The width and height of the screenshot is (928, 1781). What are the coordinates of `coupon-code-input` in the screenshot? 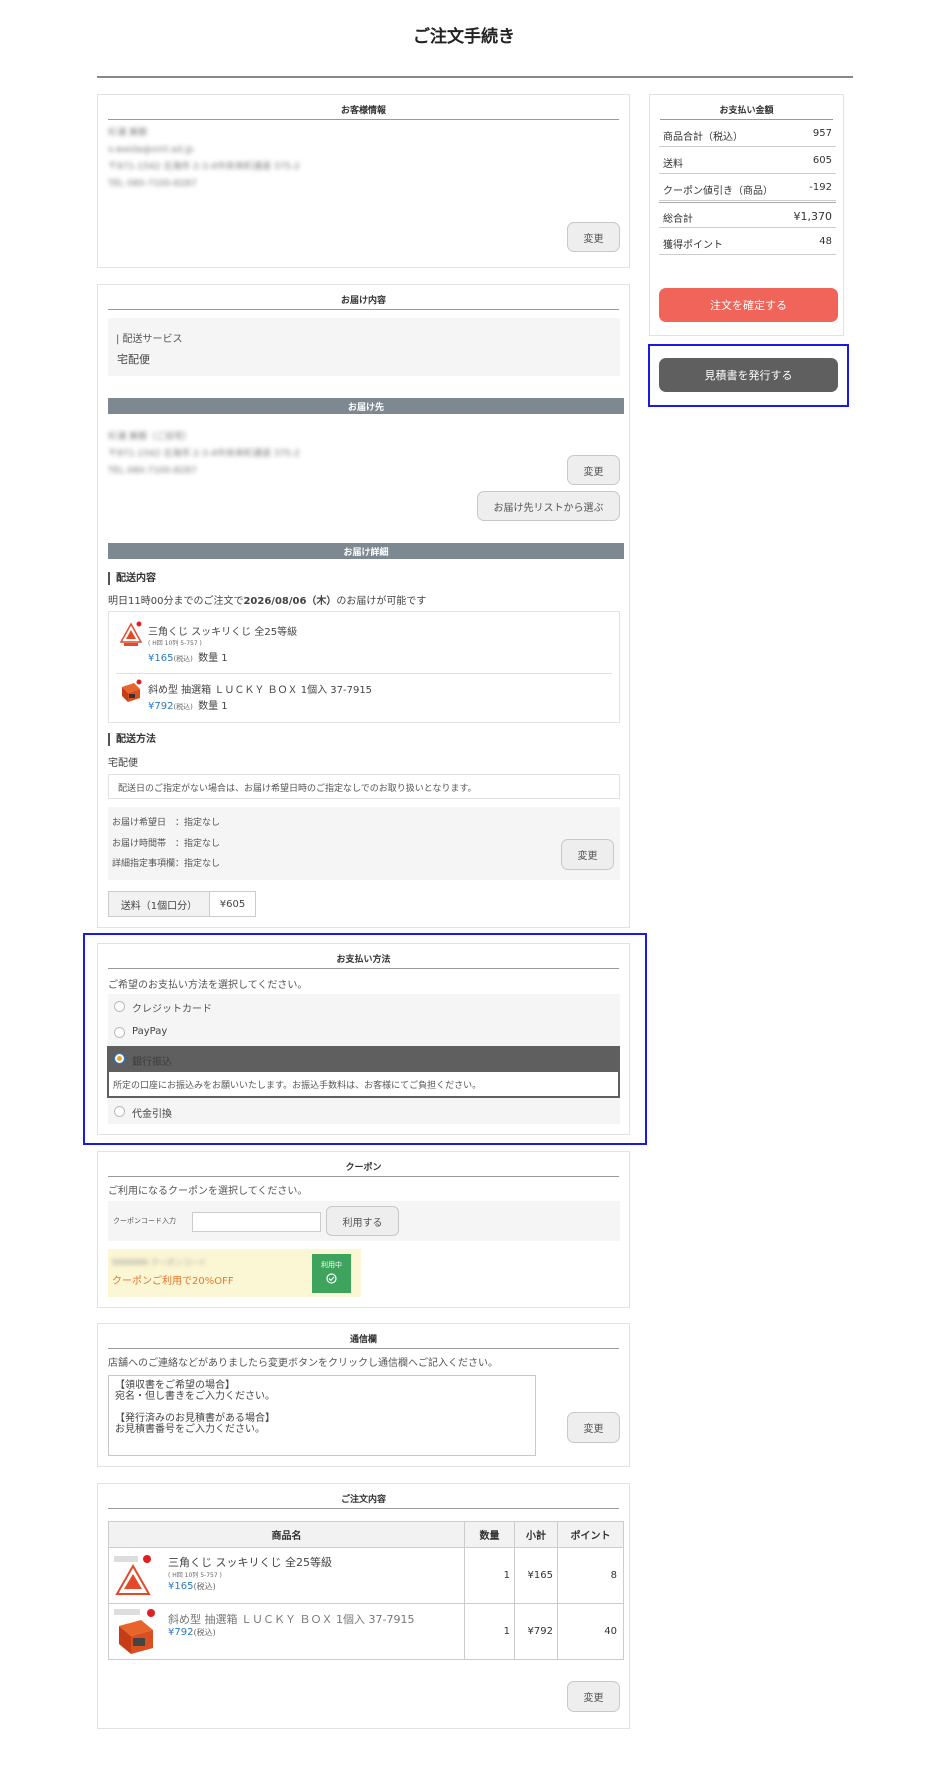 It's located at (256, 1222).